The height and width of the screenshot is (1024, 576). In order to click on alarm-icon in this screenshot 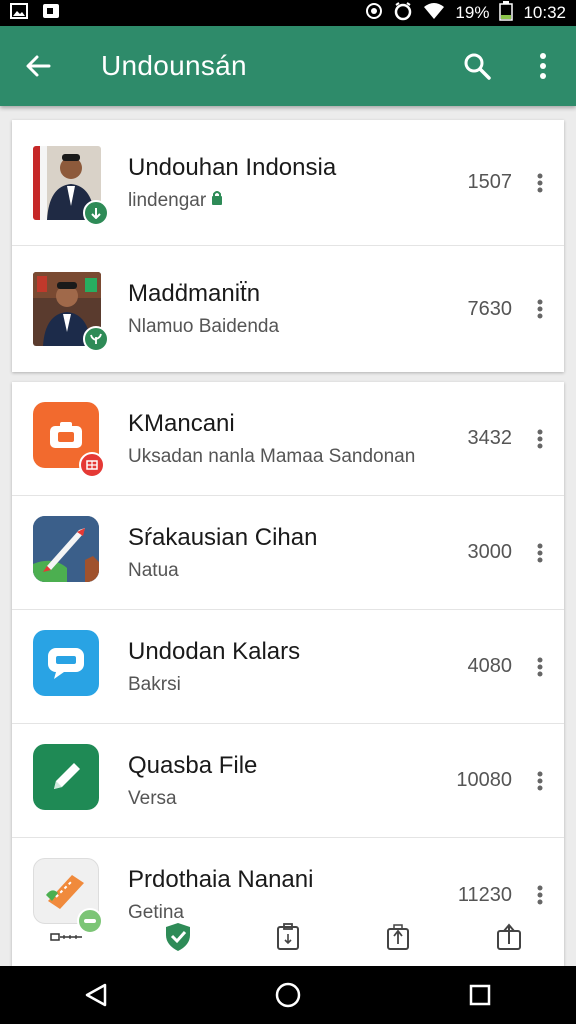, I will do `click(403, 13)`.